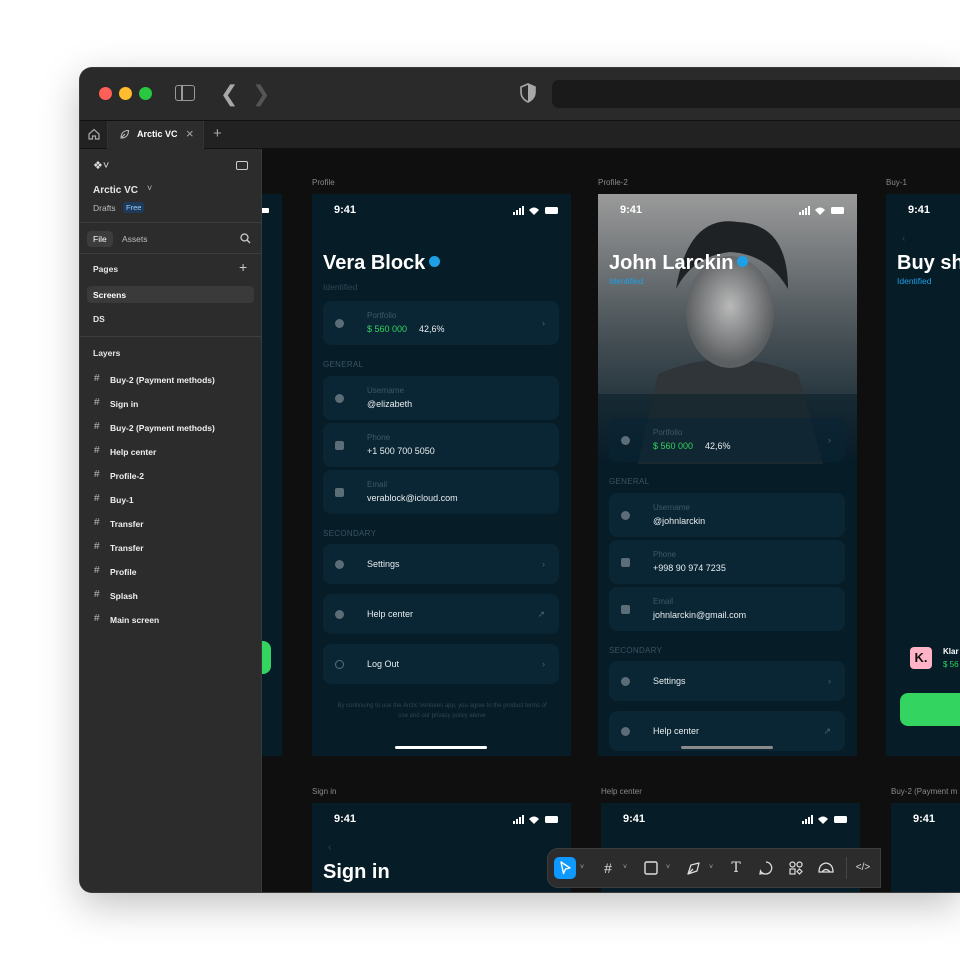 This screenshot has height=960, width=960. I want to click on close-window-button, so click(105, 93).